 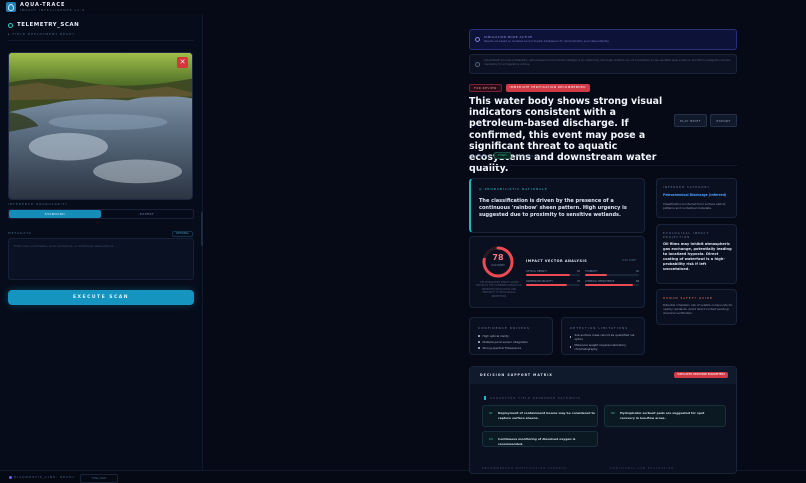 I want to click on impact-projection-header: ECOLOGICAL IMPACT PROJECTION, so click(x=686, y=235).